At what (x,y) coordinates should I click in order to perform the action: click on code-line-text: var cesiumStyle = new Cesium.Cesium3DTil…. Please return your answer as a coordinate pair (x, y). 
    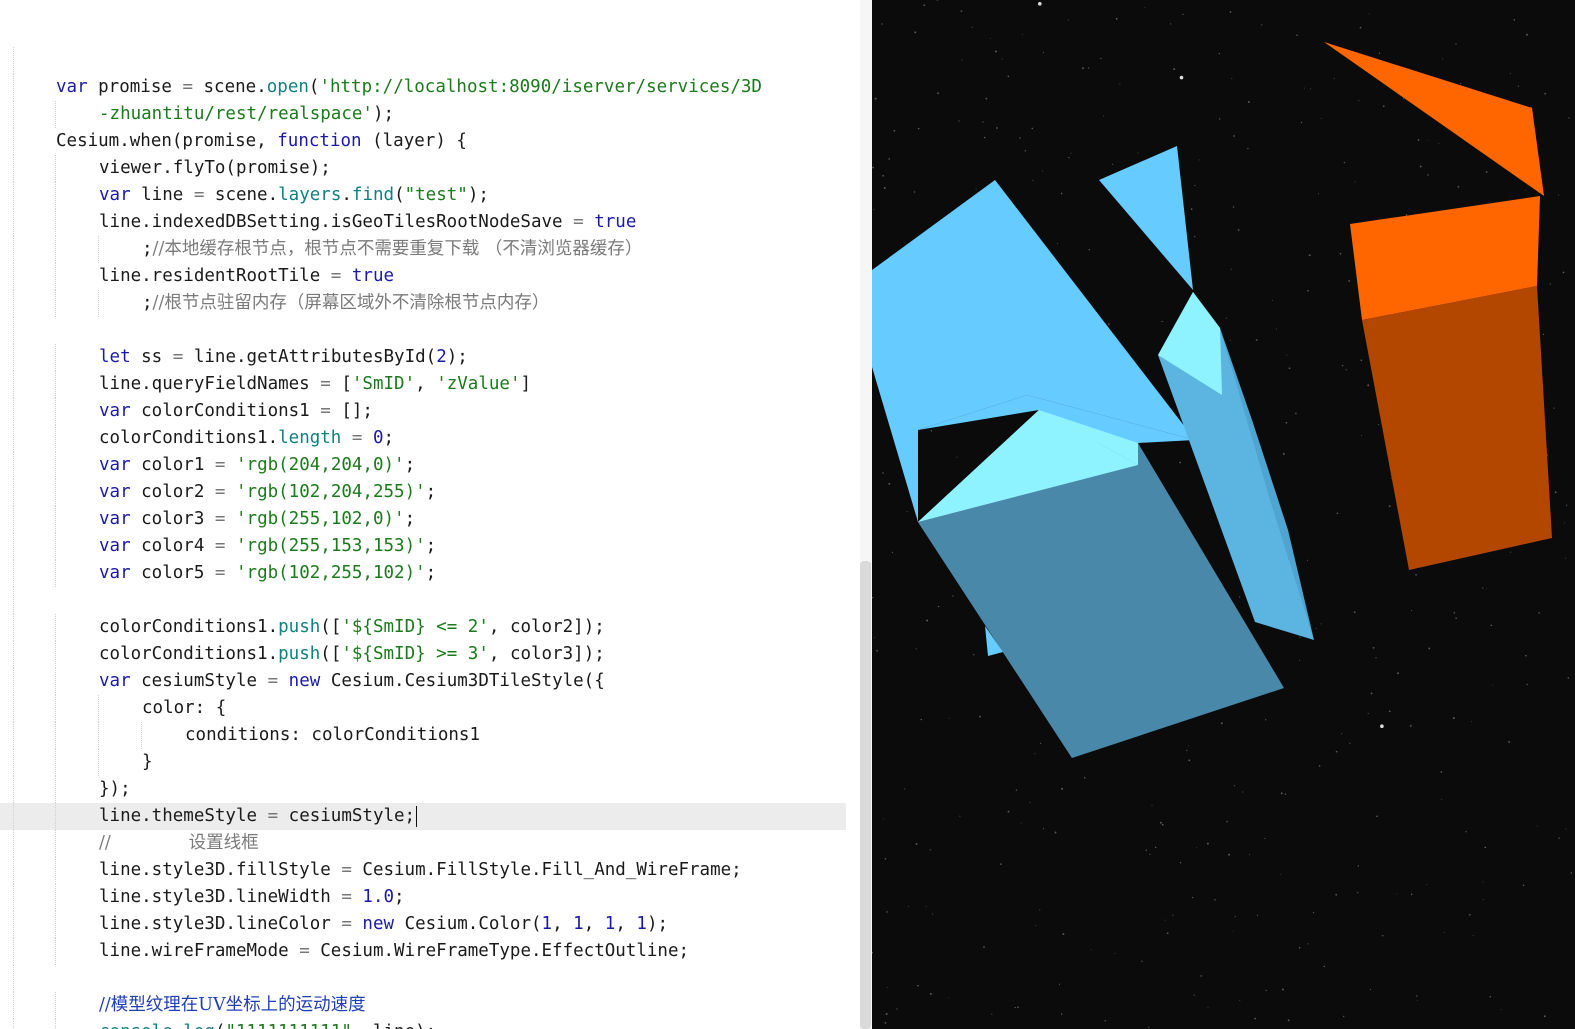
    Looking at the image, I should click on (352, 681).